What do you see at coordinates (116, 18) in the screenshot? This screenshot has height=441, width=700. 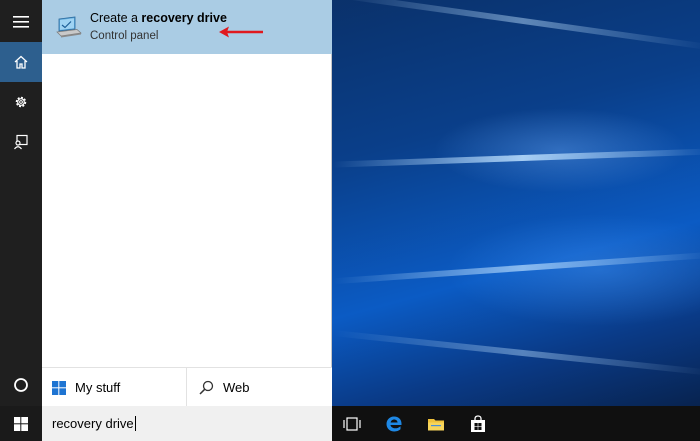 I see `result-title-prefix: Create a` at bounding box center [116, 18].